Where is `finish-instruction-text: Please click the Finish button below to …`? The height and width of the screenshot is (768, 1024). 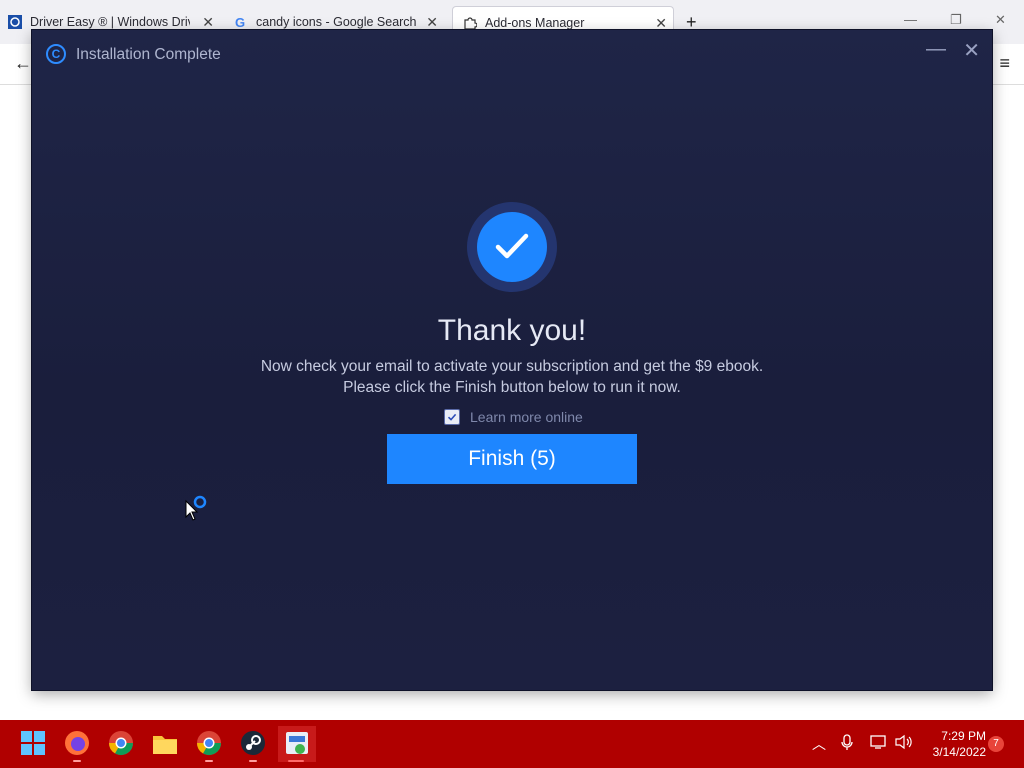
finish-instruction-text: Please click the Finish button below to … is located at coordinates (512, 387).